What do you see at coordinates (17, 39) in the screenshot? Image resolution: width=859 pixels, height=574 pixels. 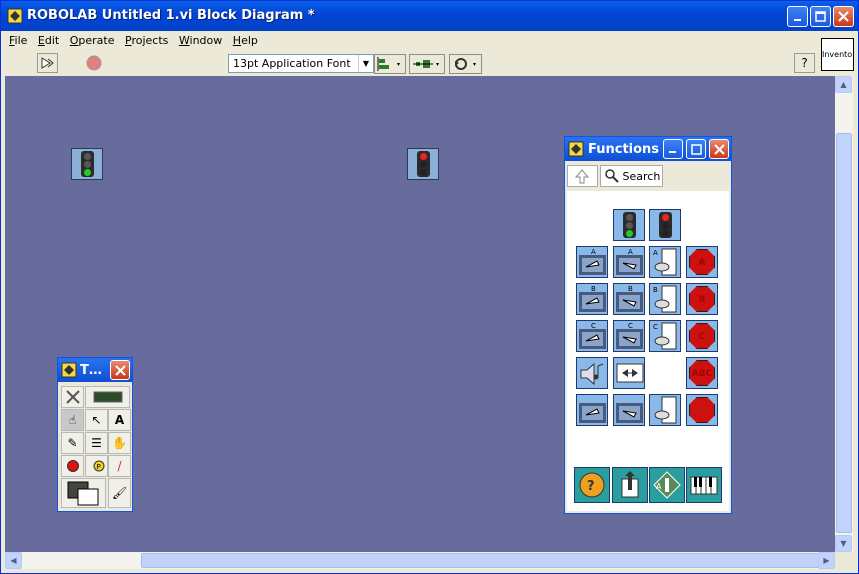 I see `menu-file: File` at bounding box center [17, 39].